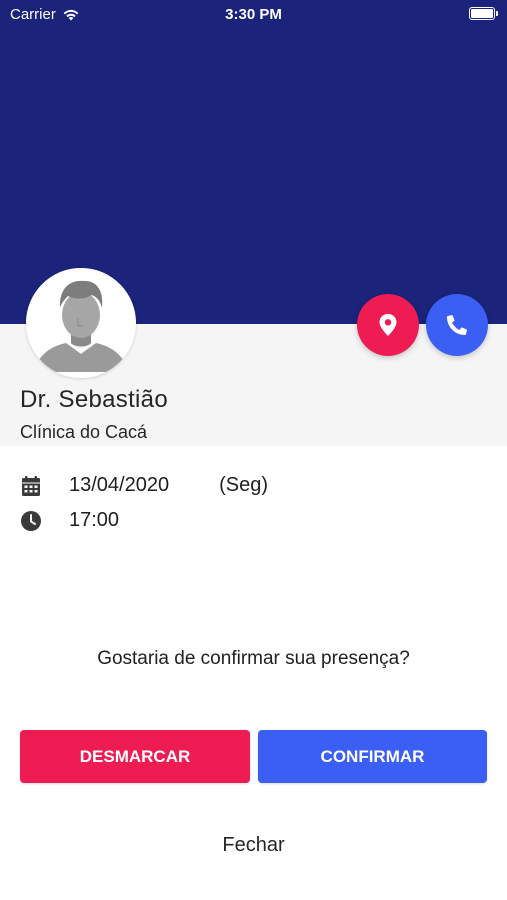 The image size is (507, 900). What do you see at coordinates (253, 658) in the screenshot?
I see `confirmation-question: Gostaria de confirmar sua presença?` at bounding box center [253, 658].